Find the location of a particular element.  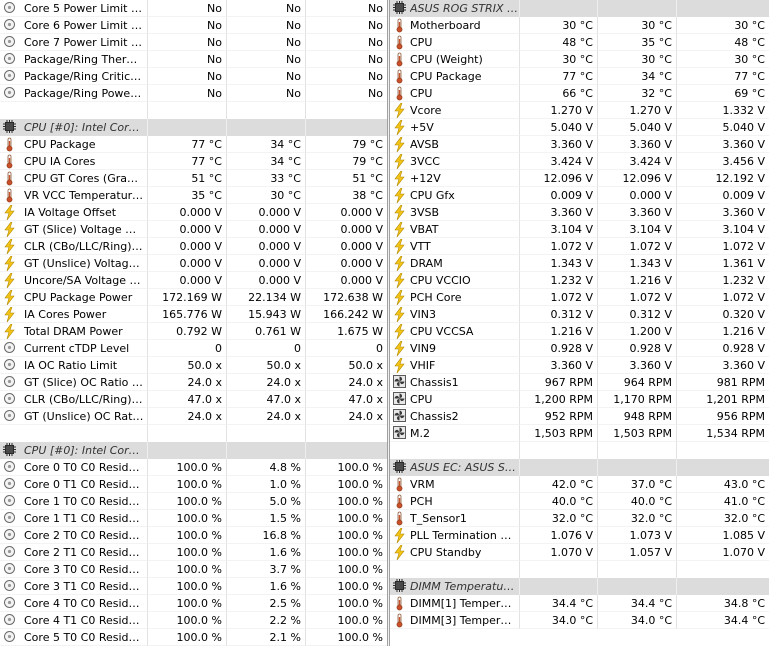

sensor-row: T_Sensor1 32.0 °C 32.0 °C 32.0 °C is located at coordinates (579, 518).